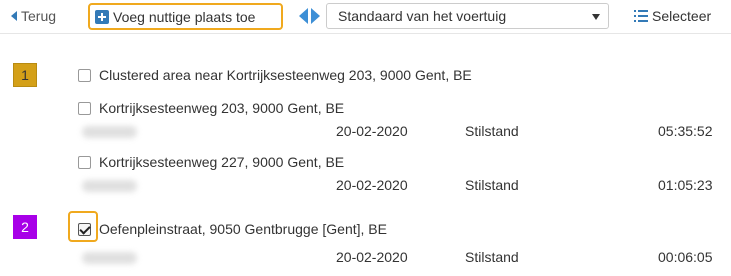 The height and width of the screenshot is (276, 731). Describe the element at coordinates (310, 16) in the screenshot. I see `left-right-arrows-icon` at that location.